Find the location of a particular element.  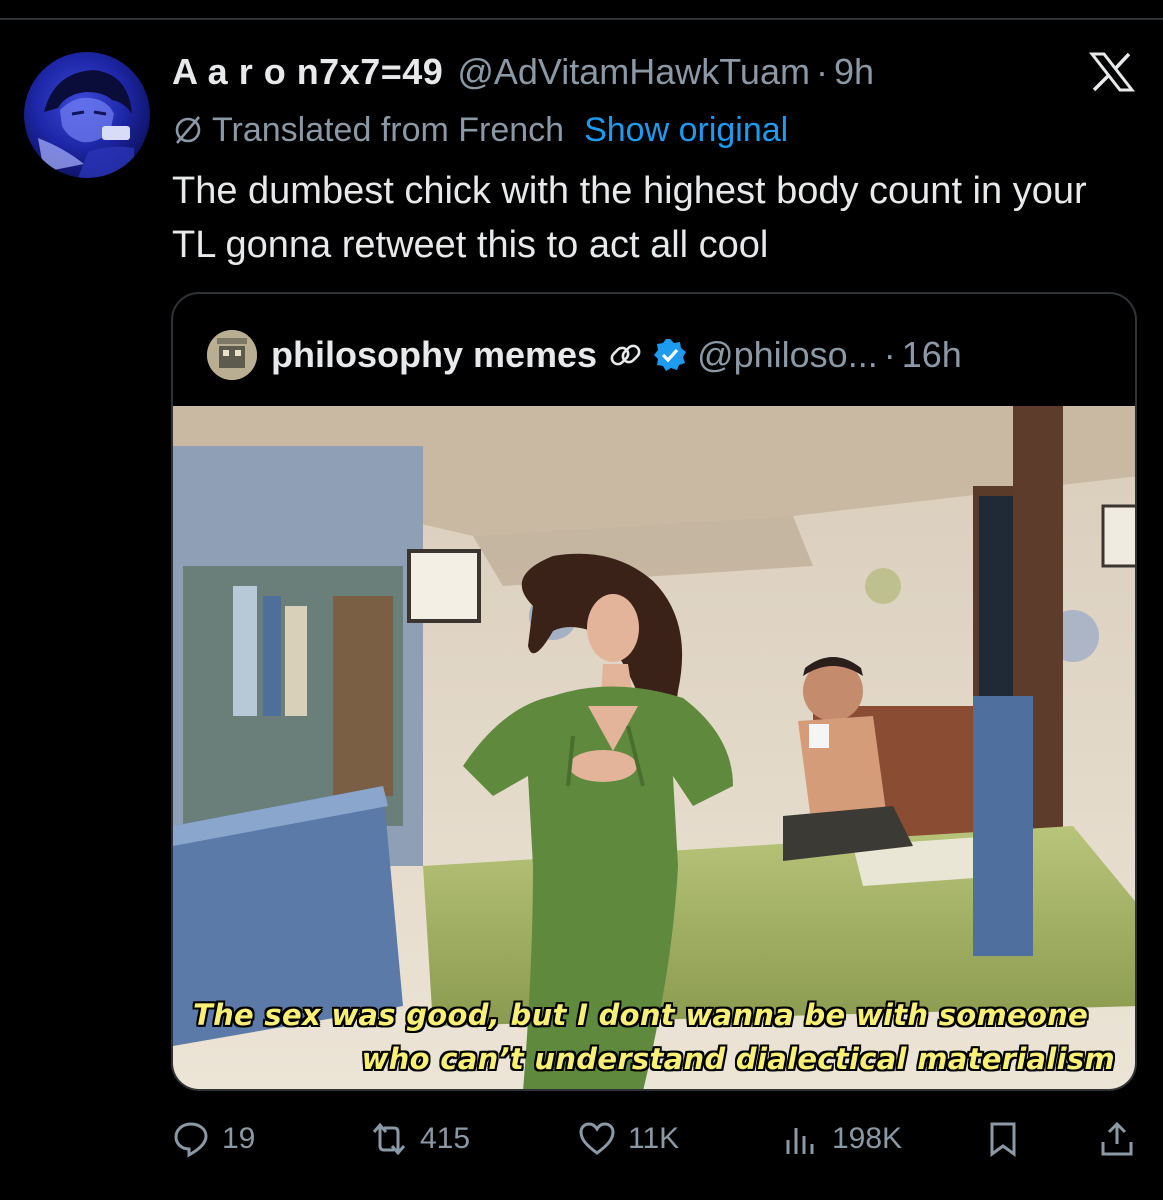

retweet-icon is located at coordinates (389, 1139).